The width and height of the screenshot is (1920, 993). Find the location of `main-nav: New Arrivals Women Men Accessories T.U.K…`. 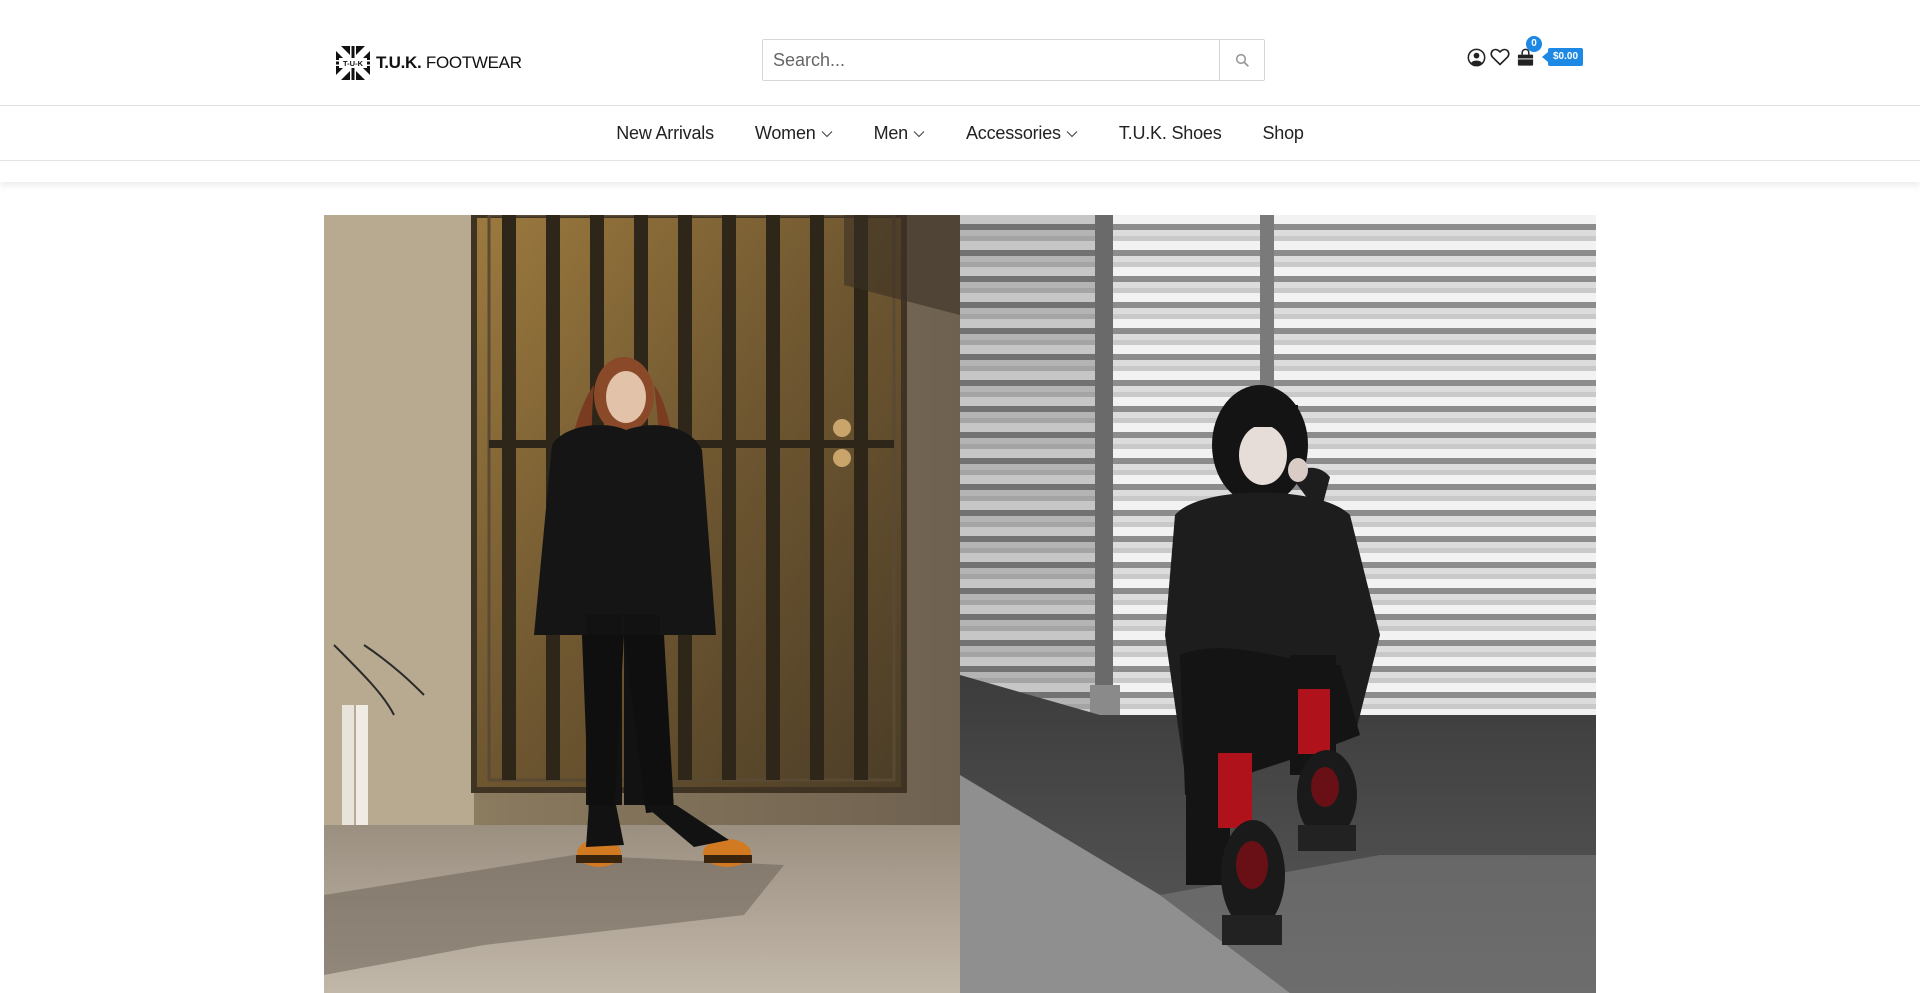

main-nav: New Arrivals Women Men Accessories T.U.K… is located at coordinates (960, 134).